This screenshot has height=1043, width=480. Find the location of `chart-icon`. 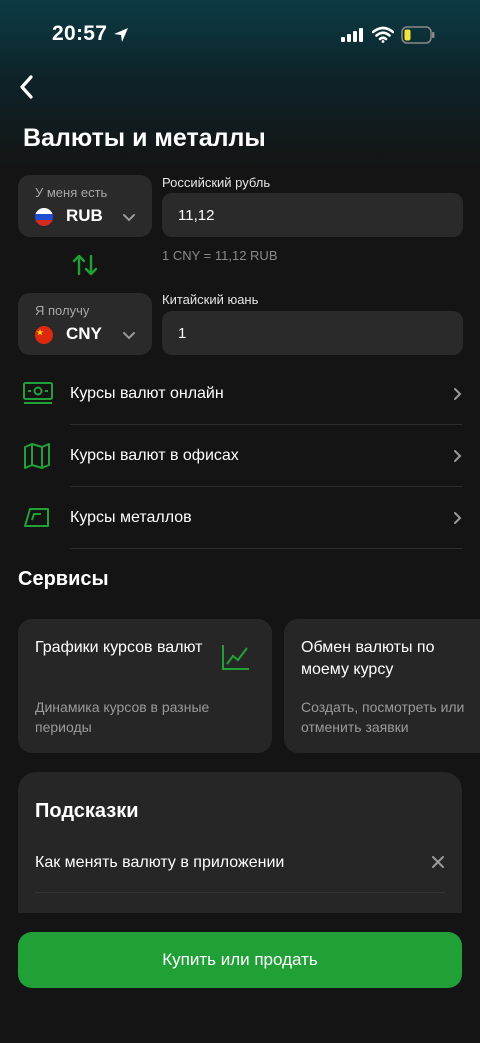

chart-icon is located at coordinates (236, 659).